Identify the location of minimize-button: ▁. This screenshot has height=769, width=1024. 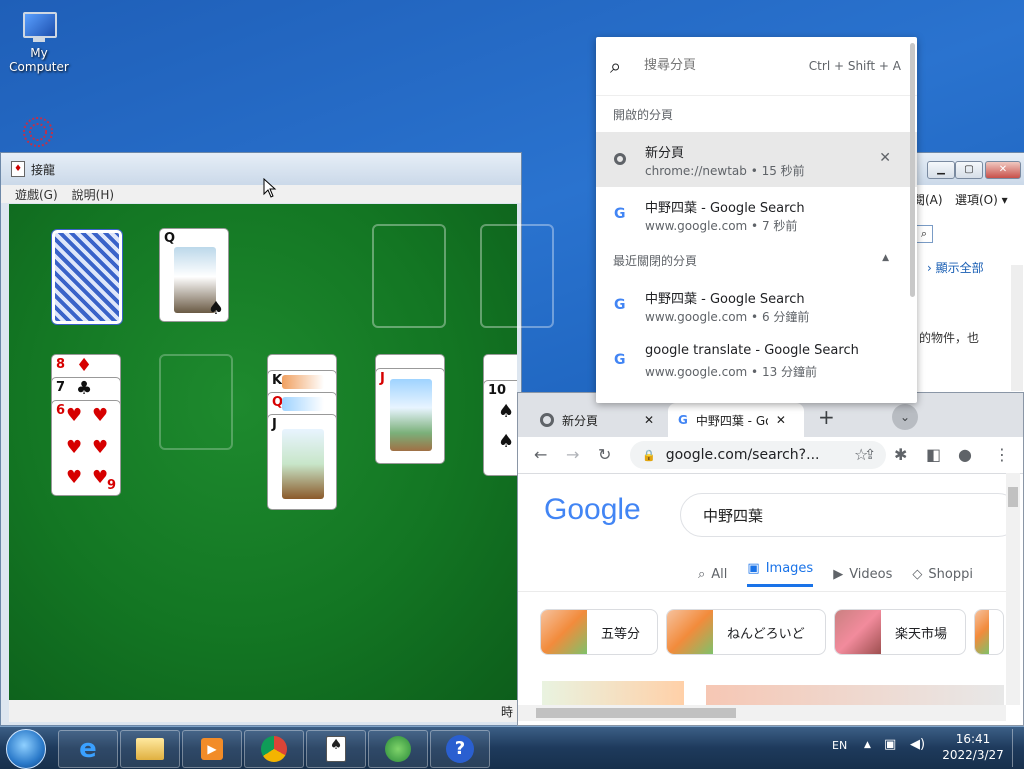
(941, 170).